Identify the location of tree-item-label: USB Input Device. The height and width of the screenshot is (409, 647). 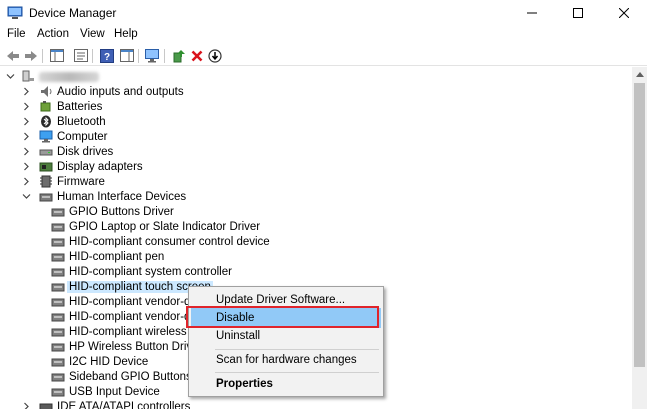
(114, 391).